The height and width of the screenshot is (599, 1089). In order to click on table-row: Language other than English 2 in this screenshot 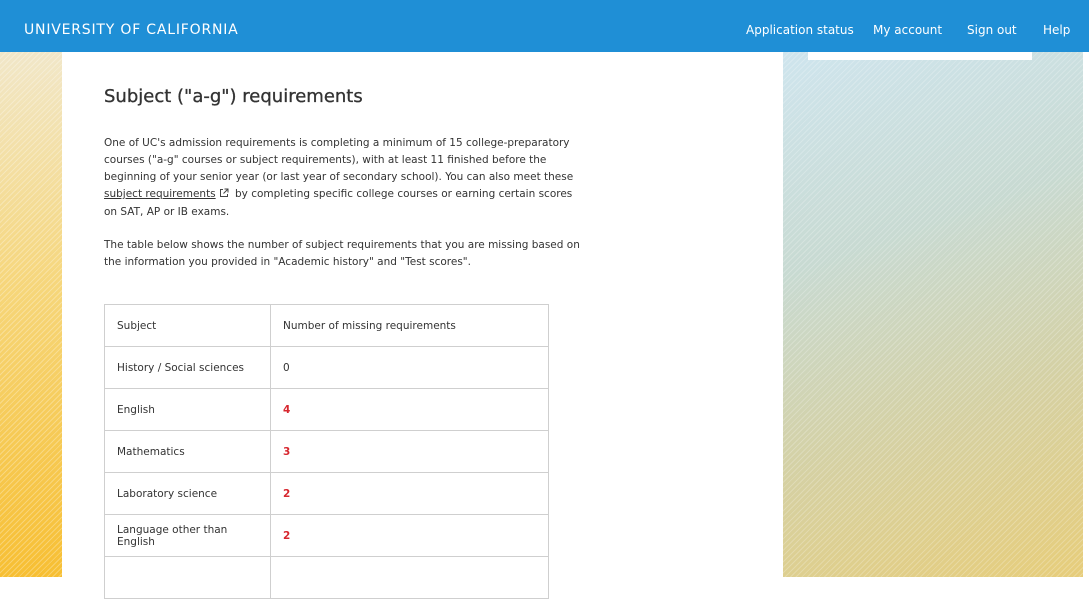, I will do `click(326, 535)`.